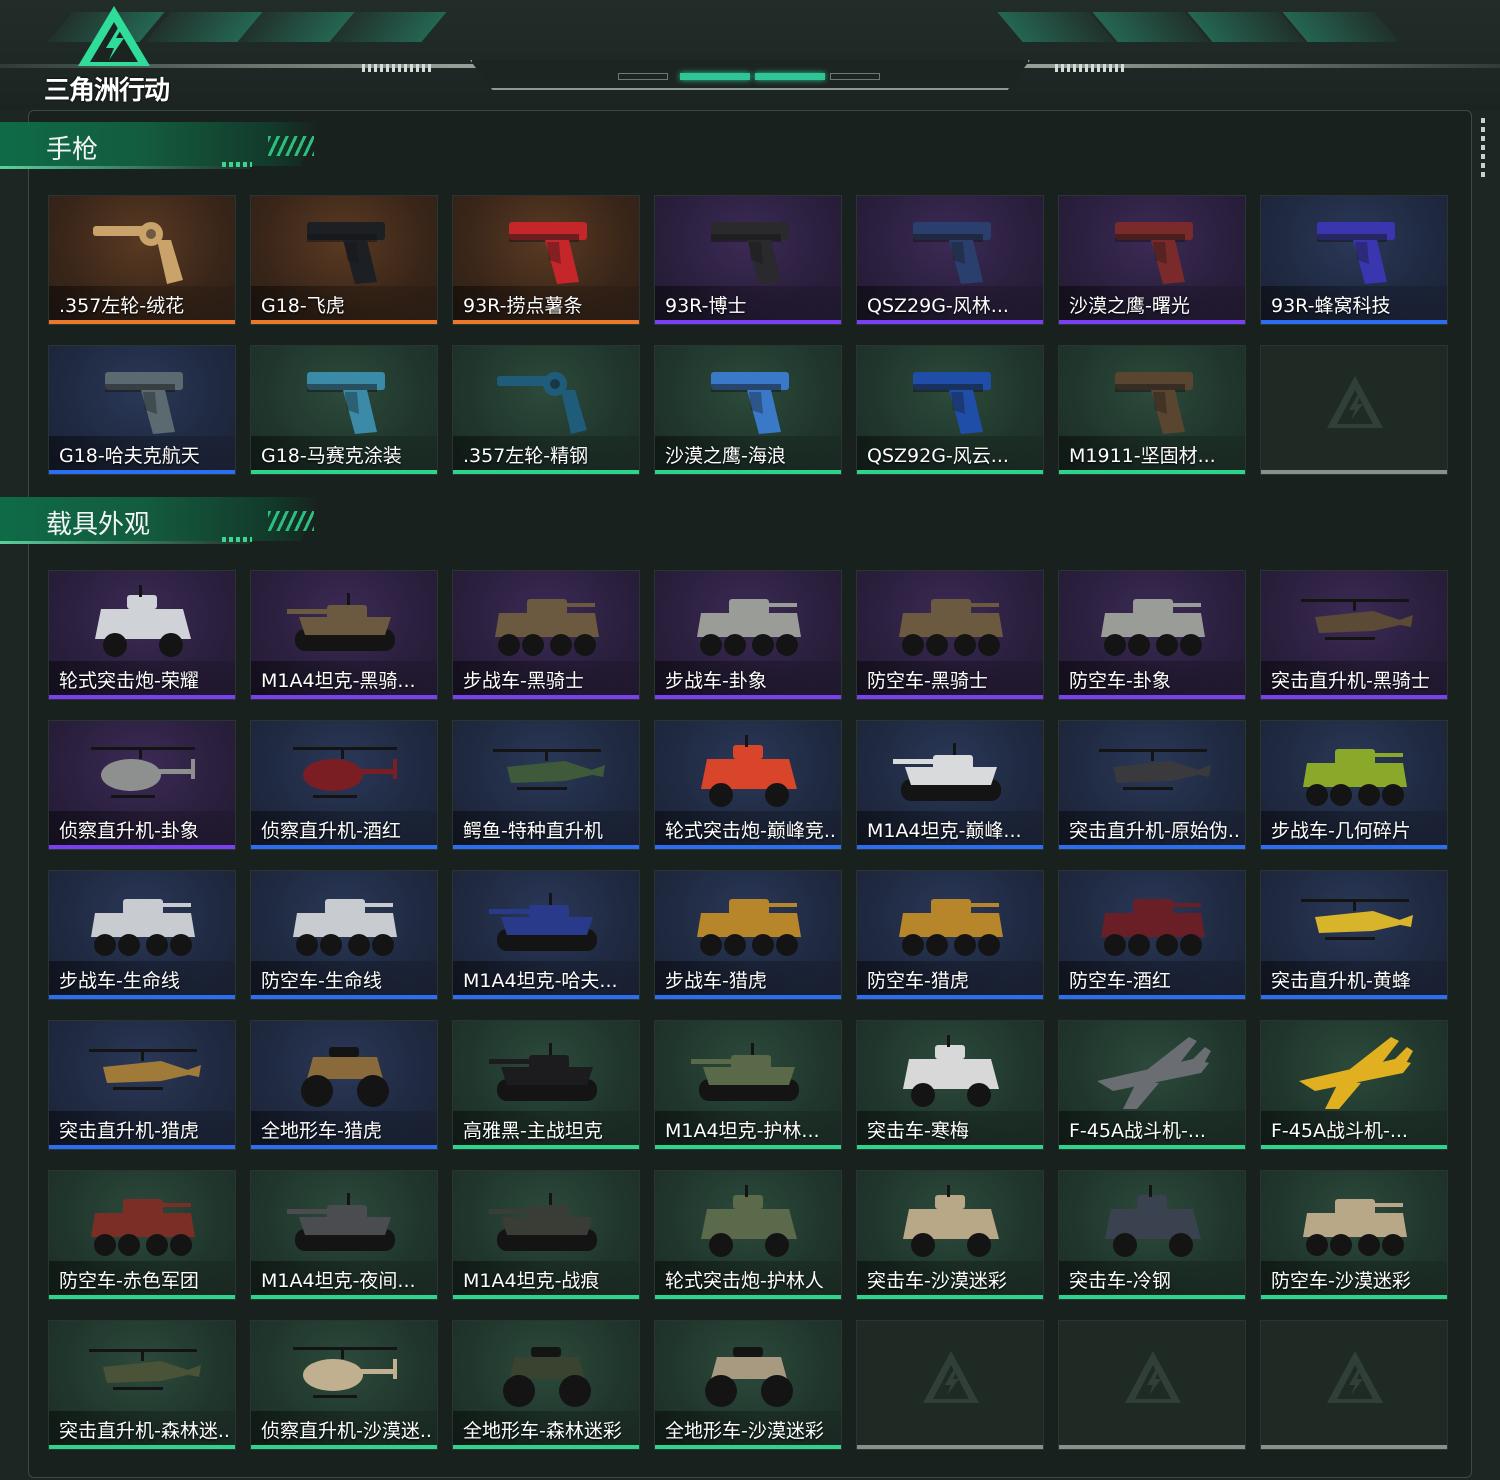 This screenshot has width=1500, height=1480. Describe the element at coordinates (344, 785) in the screenshot. I see `item-card: 侦察直升机-酒红` at that location.